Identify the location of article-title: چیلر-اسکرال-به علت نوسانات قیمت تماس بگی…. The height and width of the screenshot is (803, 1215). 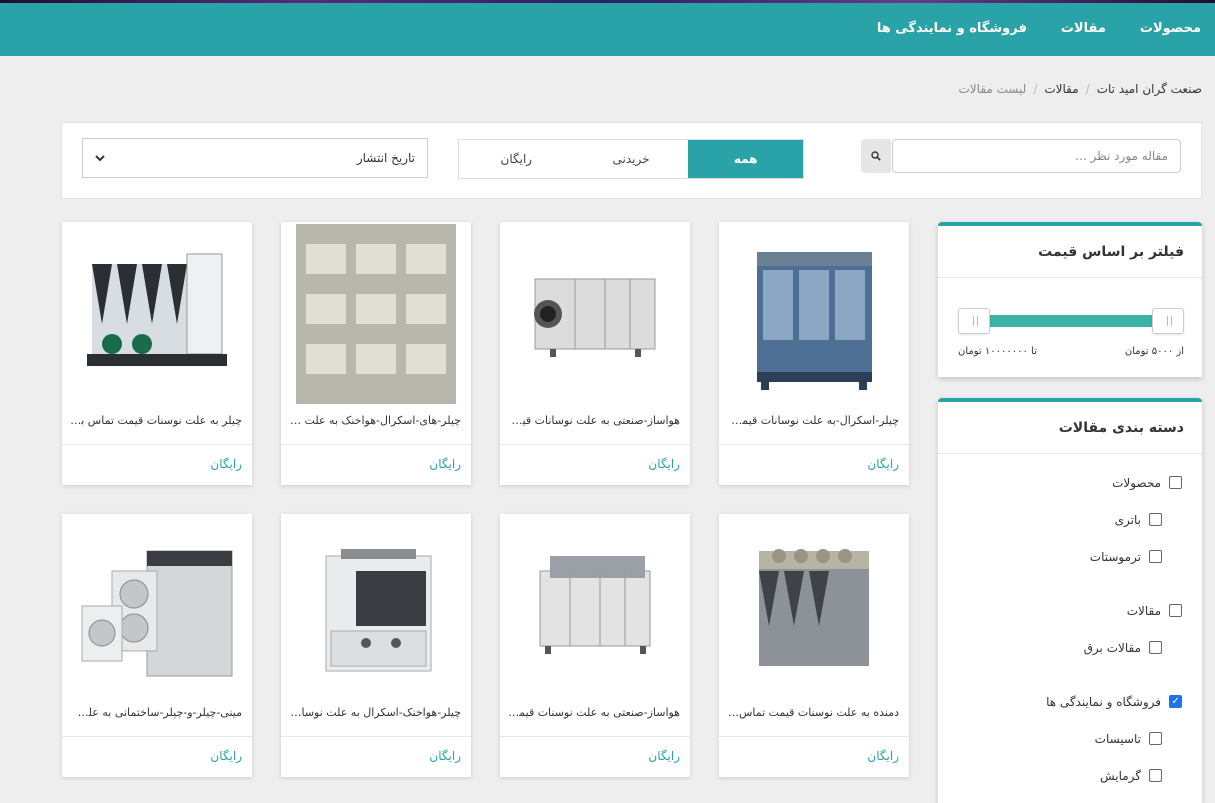
(813, 420).